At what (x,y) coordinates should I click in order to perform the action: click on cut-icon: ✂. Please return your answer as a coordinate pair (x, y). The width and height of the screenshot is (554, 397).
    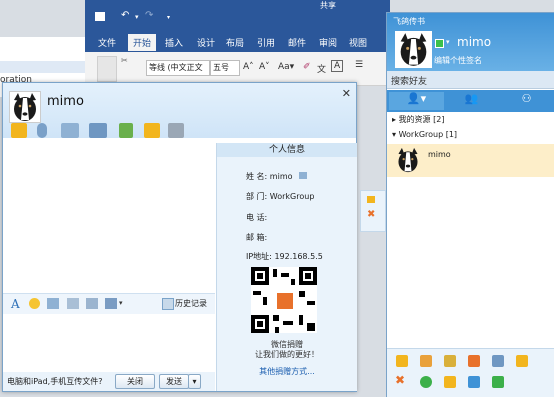
    Looking at the image, I should click on (124, 60).